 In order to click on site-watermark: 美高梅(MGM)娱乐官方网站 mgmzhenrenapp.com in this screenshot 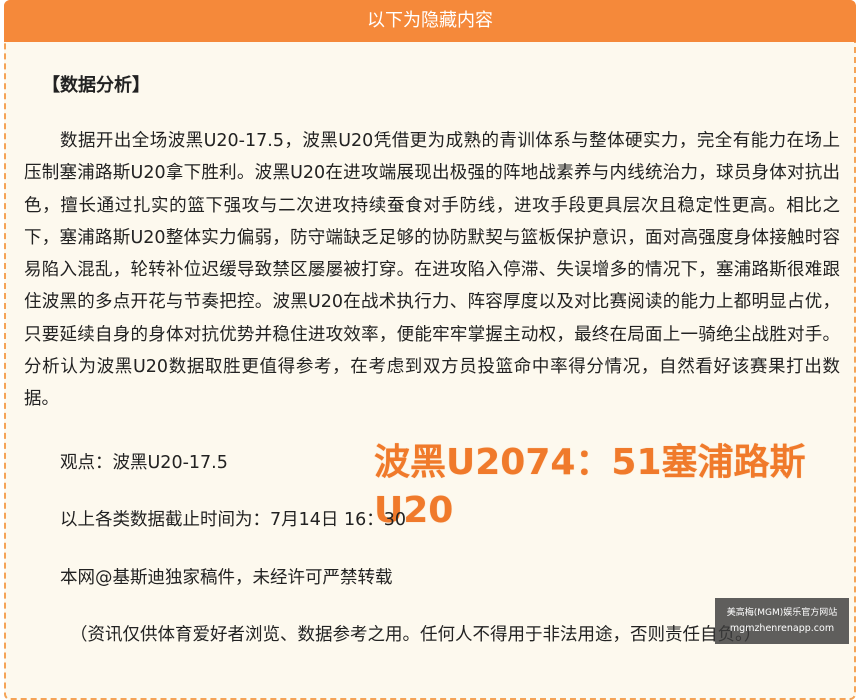, I will do `click(782, 621)`.